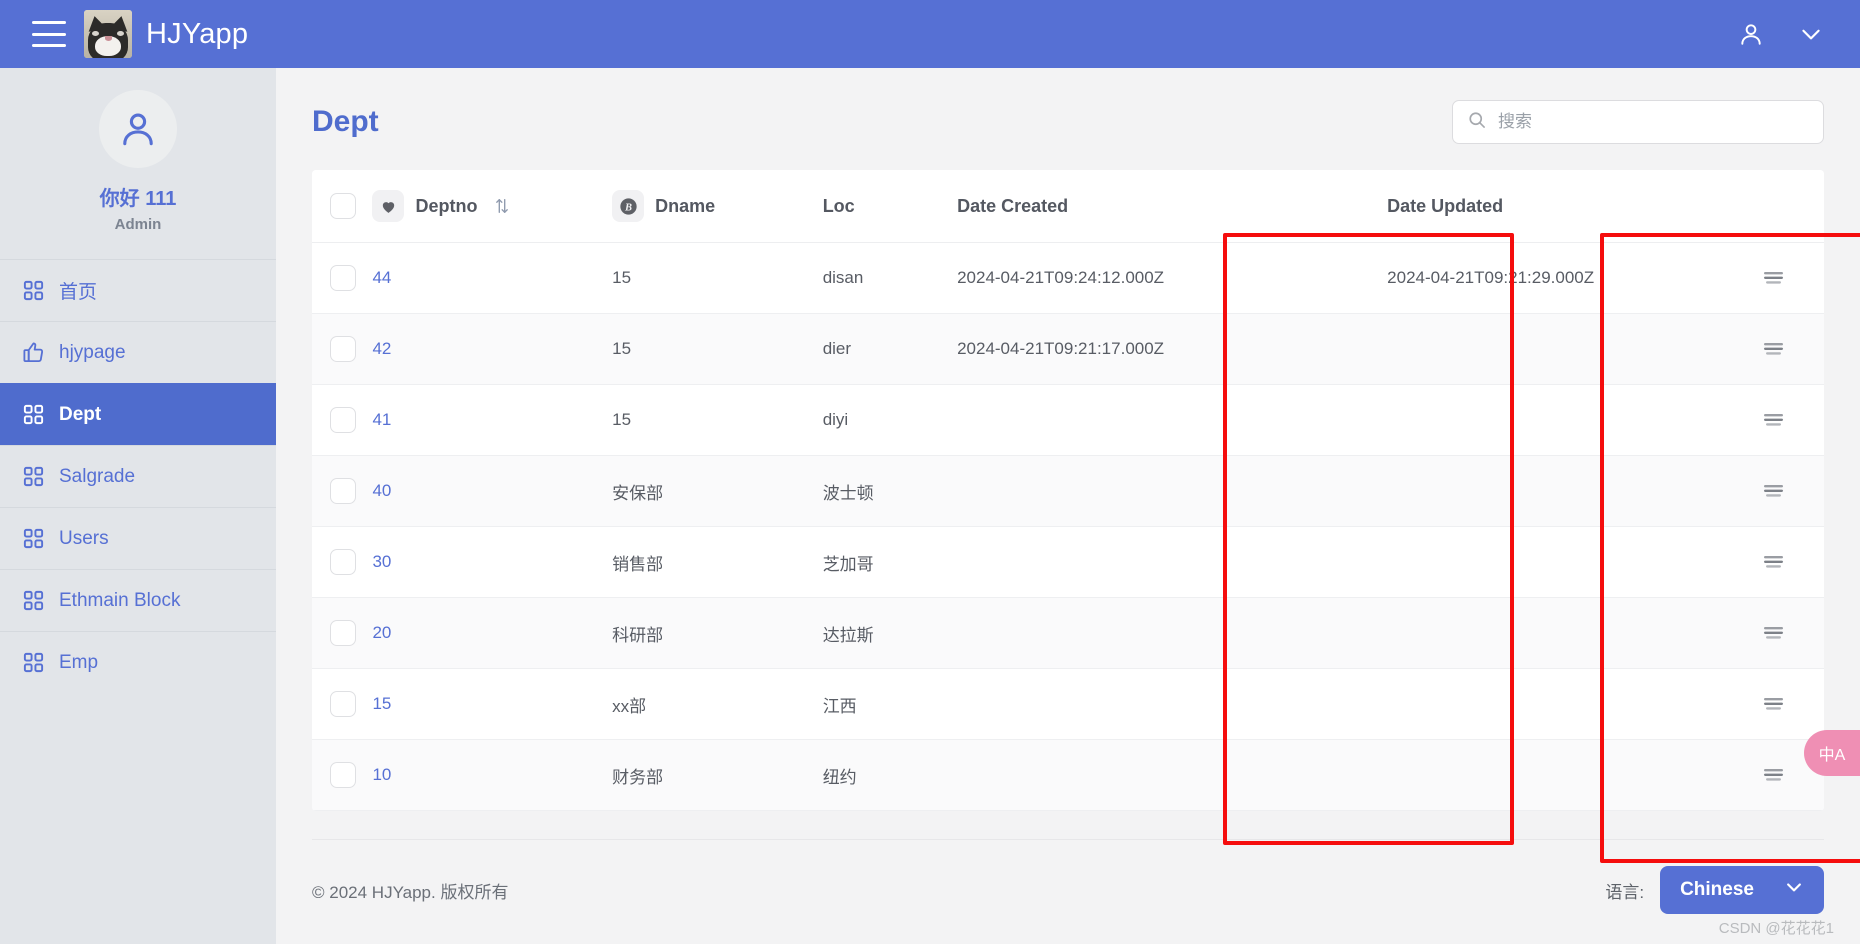 The width and height of the screenshot is (1860, 944). What do you see at coordinates (1477, 122) in the screenshot?
I see `search-icon` at bounding box center [1477, 122].